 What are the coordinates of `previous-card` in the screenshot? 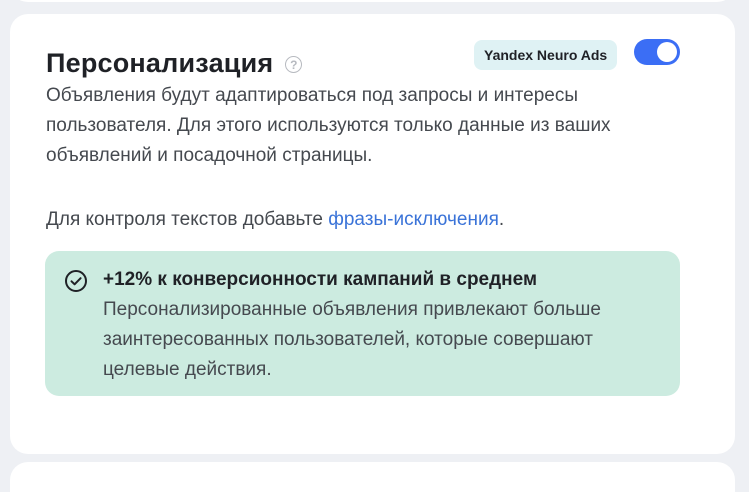 It's located at (372, 1).